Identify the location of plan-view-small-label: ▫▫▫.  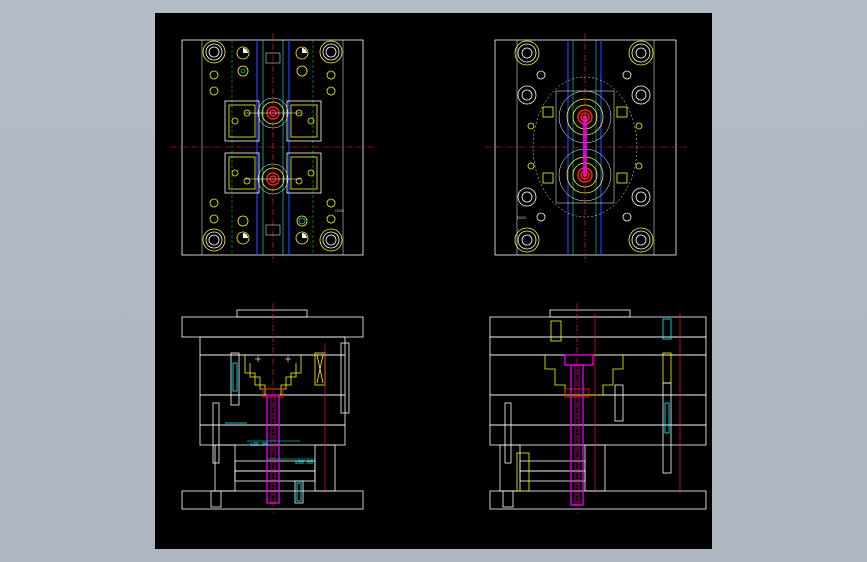
(339, 211).